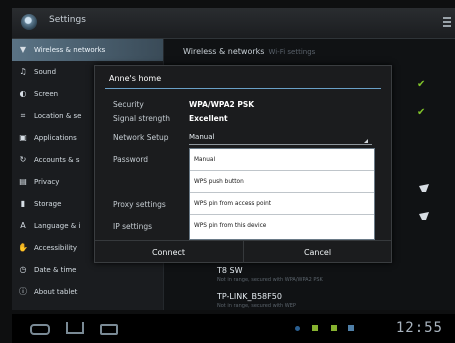 The height and width of the screenshot is (343, 455). I want to click on network-name: T8 SW, so click(230, 270).